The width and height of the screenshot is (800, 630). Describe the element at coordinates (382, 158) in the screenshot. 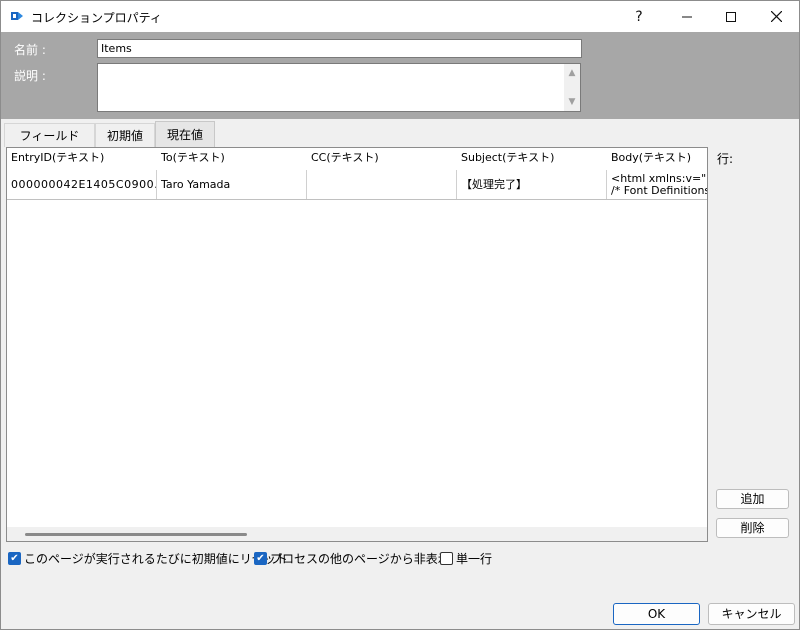

I see `column-header-cc: CC(テキスト)` at that location.